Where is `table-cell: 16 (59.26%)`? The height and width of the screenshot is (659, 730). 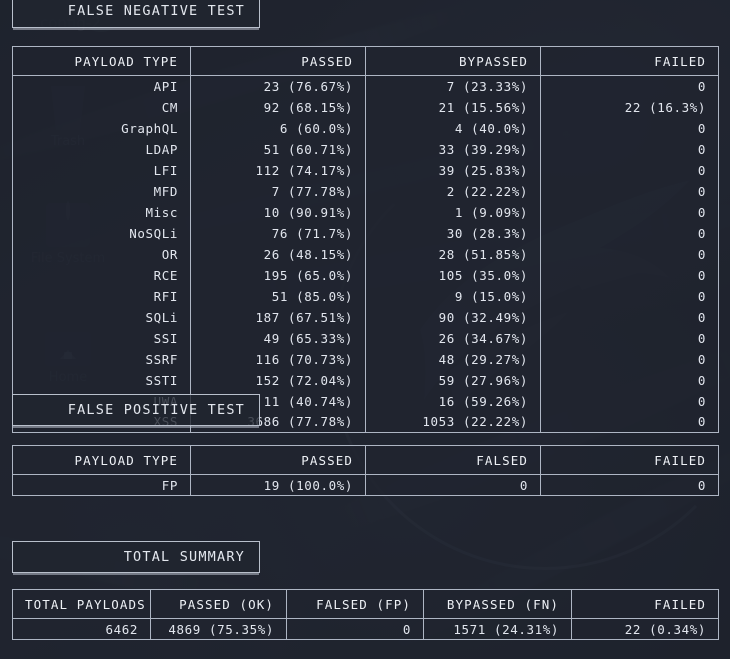
table-cell: 16 (59.26%) is located at coordinates (453, 401).